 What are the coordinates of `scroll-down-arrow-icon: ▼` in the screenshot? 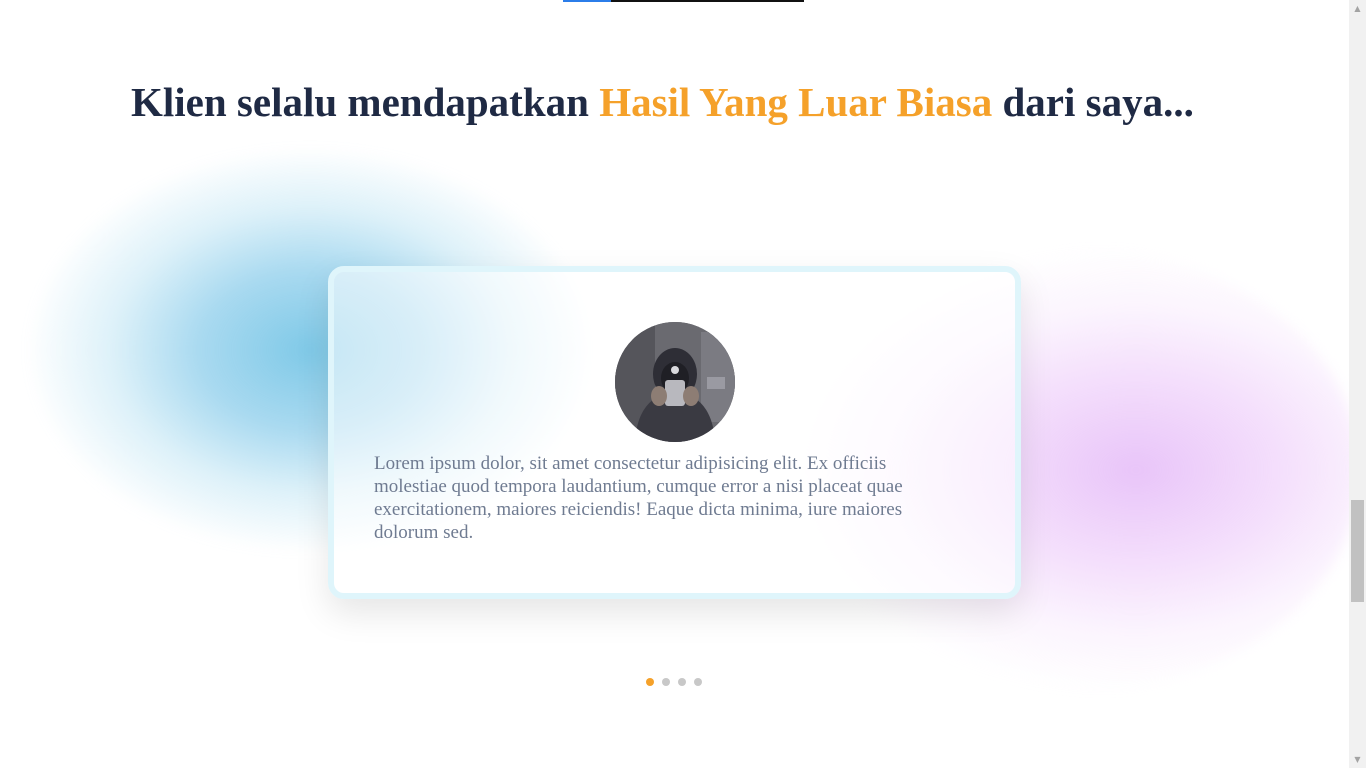 It's located at (1357, 759).